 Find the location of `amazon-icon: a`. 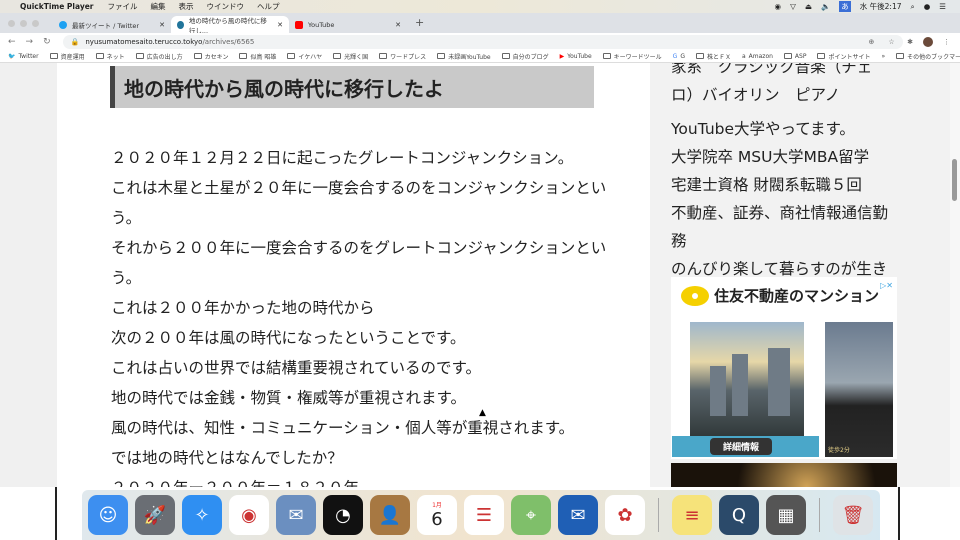

amazon-icon: a is located at coordinates (743, 56).